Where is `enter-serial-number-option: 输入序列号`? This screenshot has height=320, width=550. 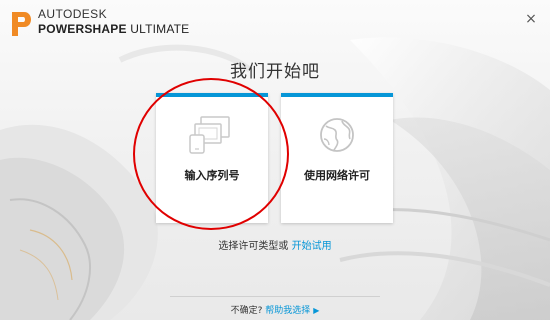 enter-serial-number-option: 输入序列号 is located at coordinates (212, 158).